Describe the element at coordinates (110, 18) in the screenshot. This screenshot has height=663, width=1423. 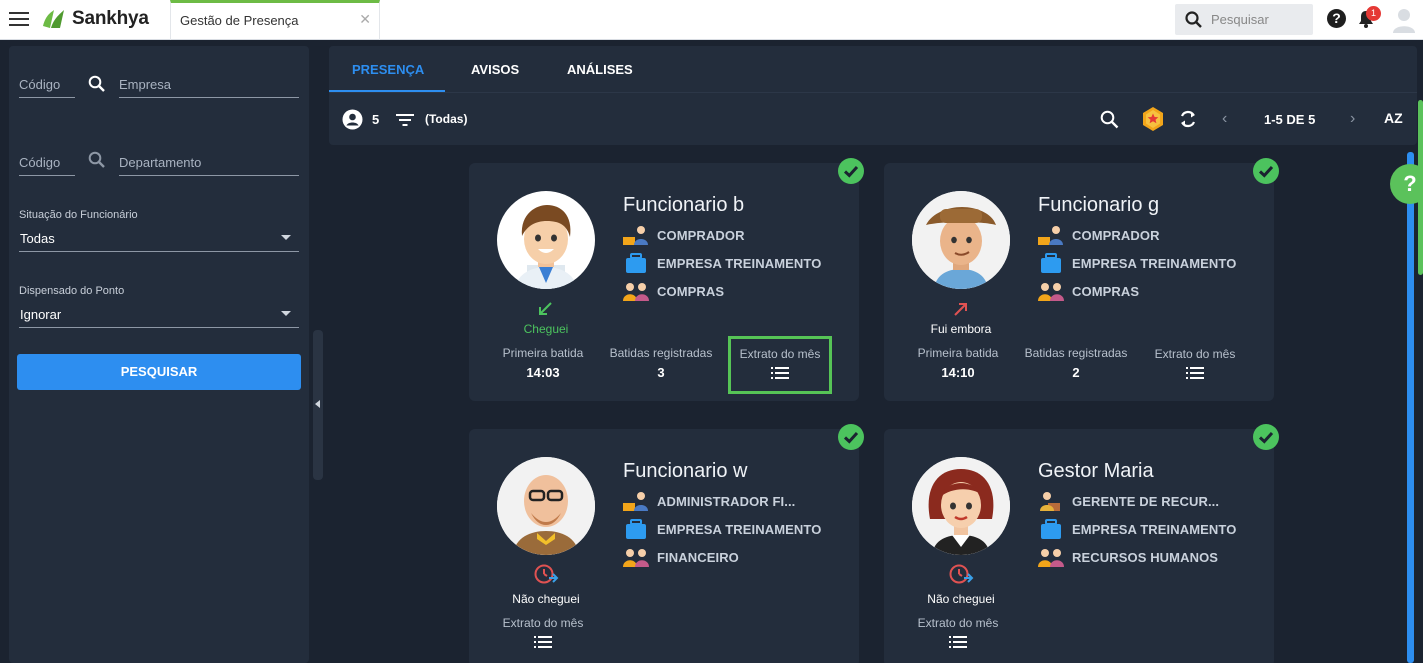
I see `brand-name: Sankhya` at that location.